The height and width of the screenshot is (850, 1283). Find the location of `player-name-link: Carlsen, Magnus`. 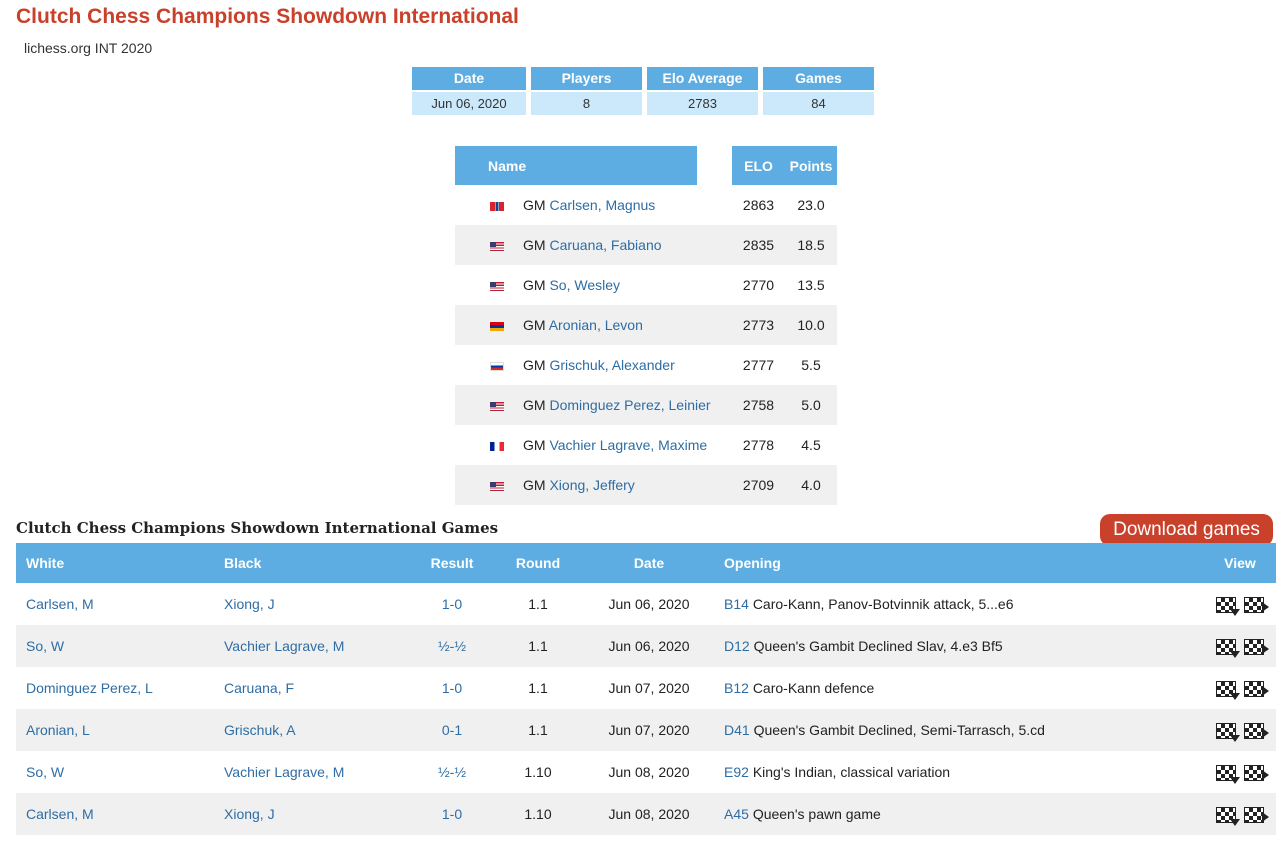

player-name-link: Carlsen, Magnus is located at coordinates (602, 205).